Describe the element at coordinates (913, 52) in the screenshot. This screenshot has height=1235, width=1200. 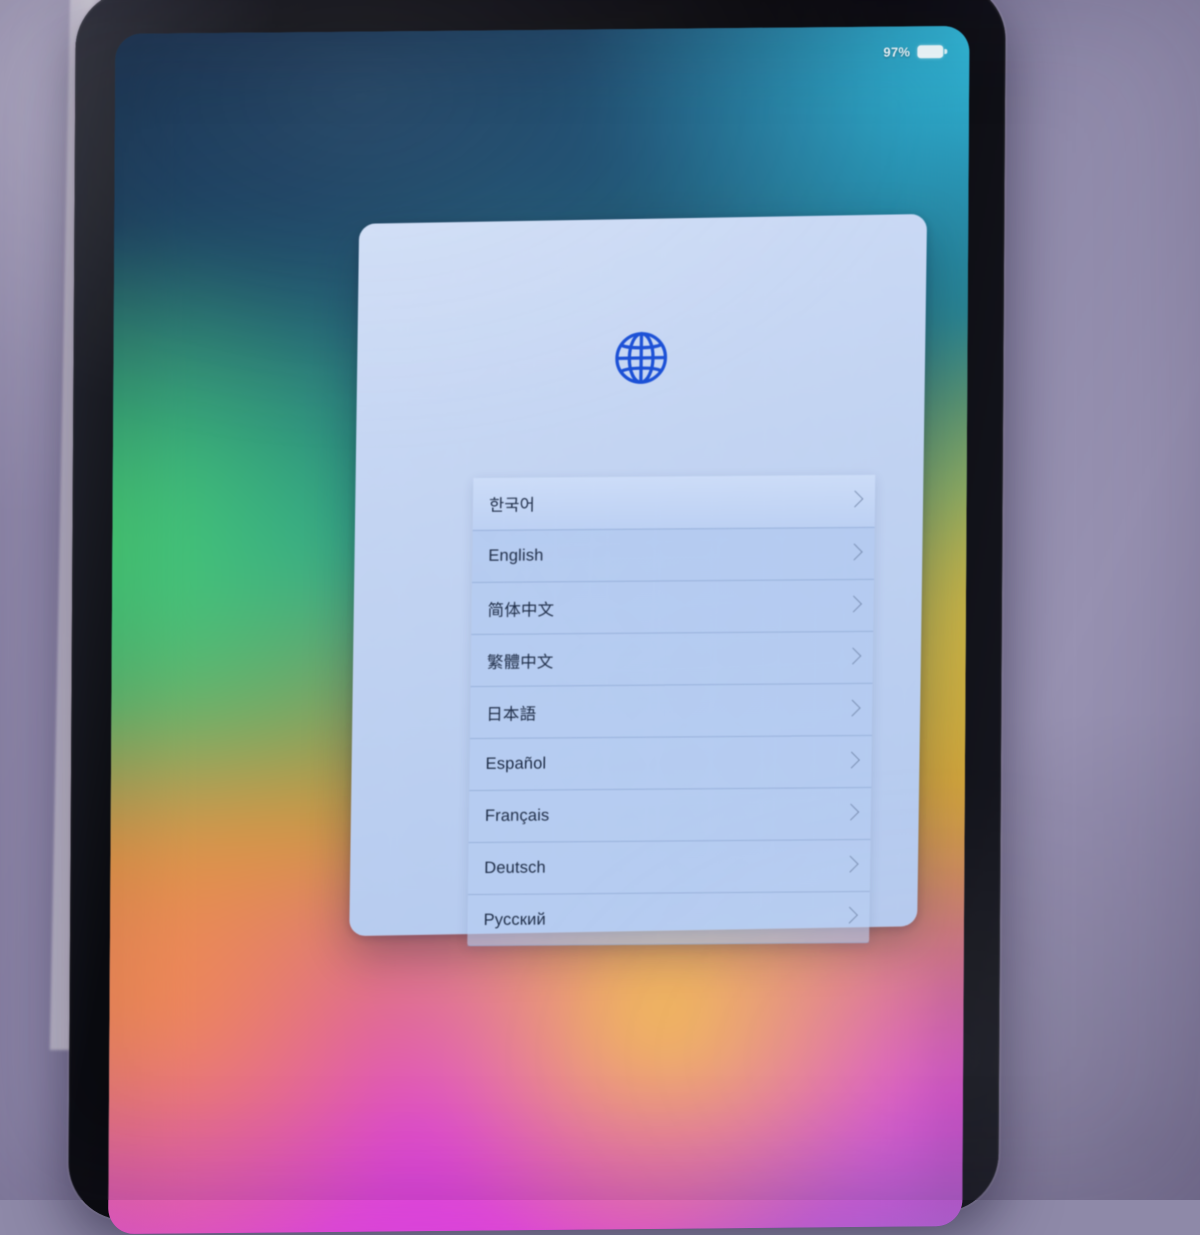
I see `status-bar: 97%` at that location.